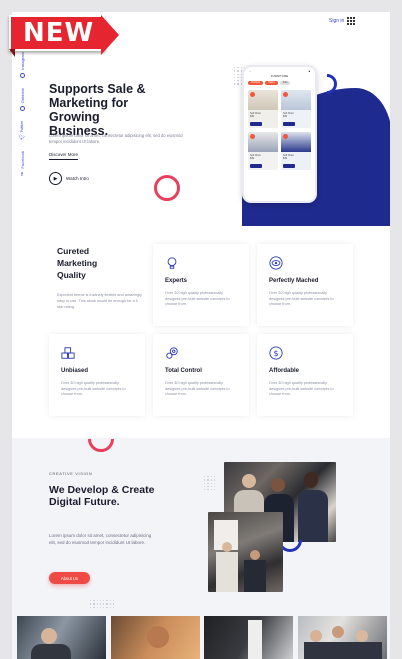 The image size is (402, 659). What do you see at coordinates (77, 178) in the screenshot?
I see `watch-intro-label: Watch Intro` at bounding box center [77, 178].